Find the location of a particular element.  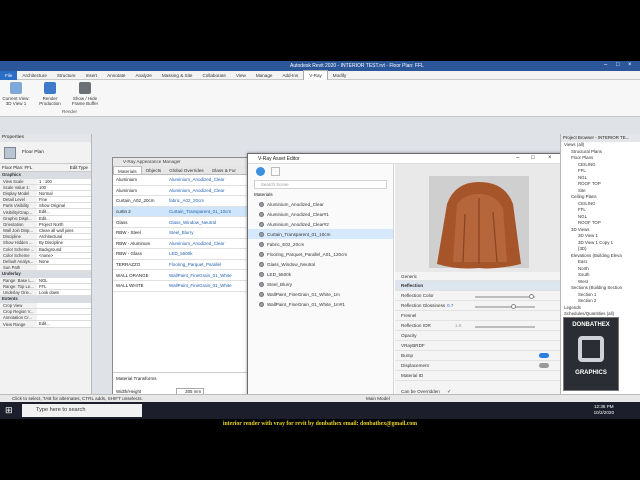

vray-material-link: LED_5500k is located at coordinates (210, 253).